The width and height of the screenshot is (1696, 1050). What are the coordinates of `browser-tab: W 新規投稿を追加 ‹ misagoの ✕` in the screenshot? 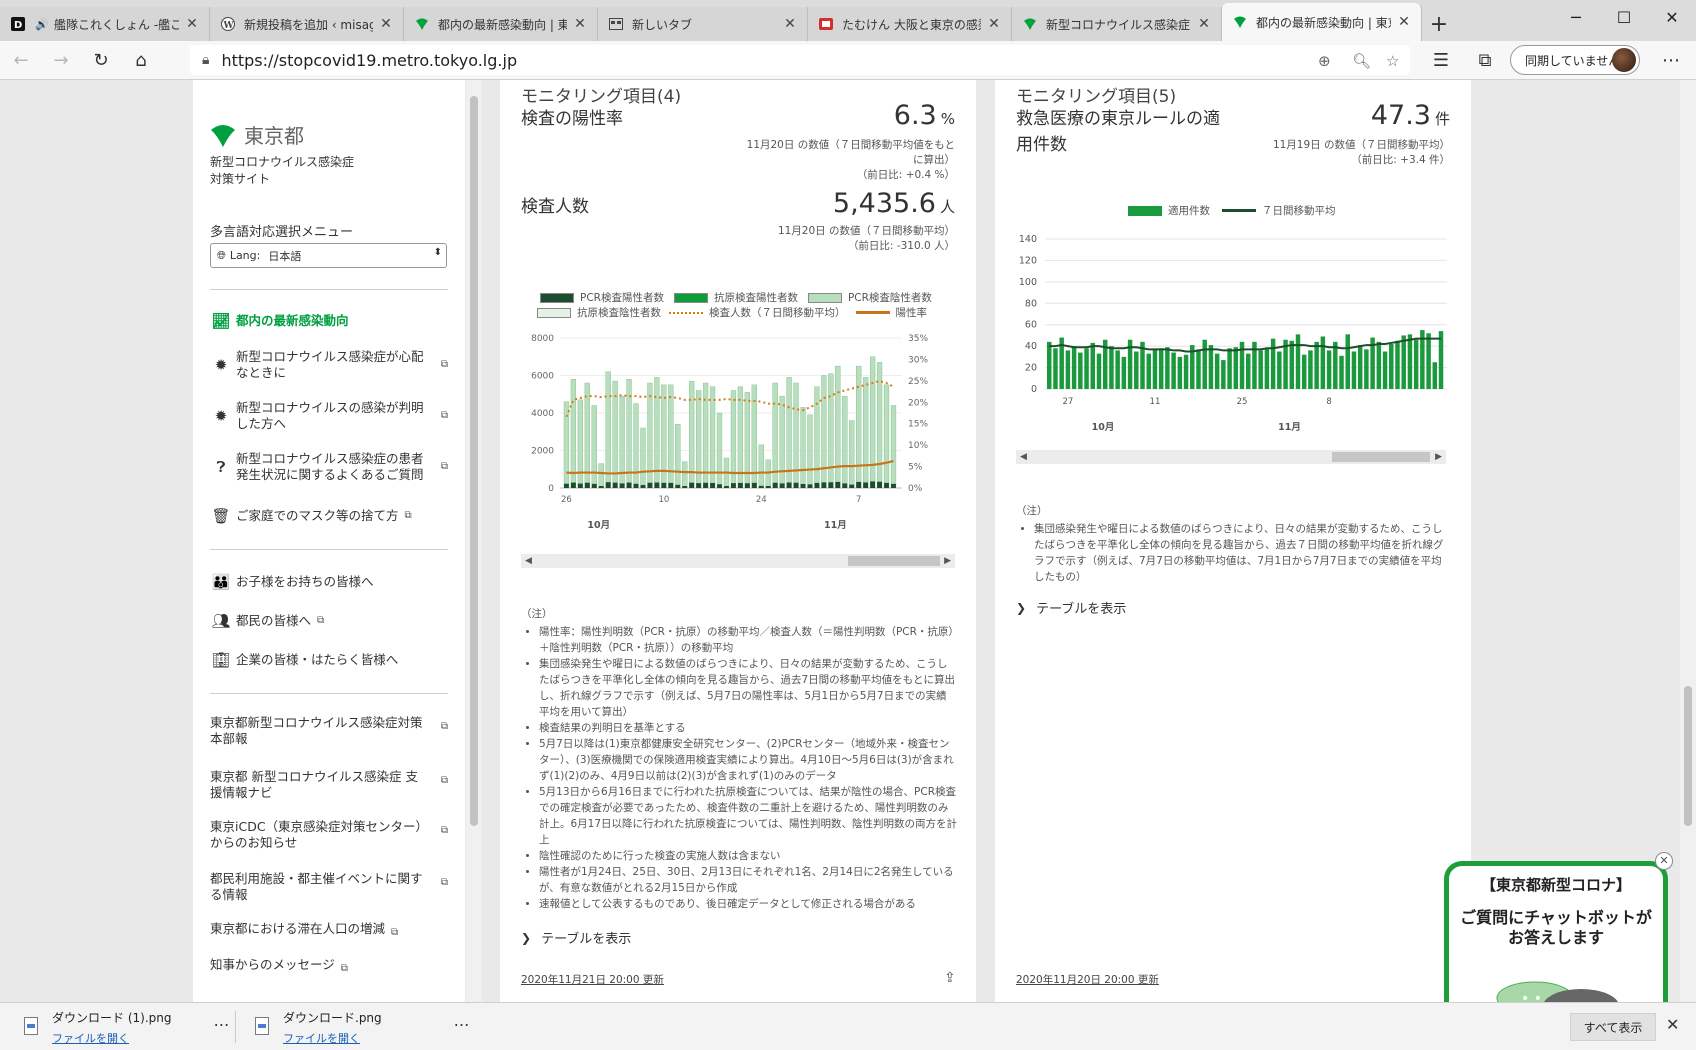 It's located at (307, 24).